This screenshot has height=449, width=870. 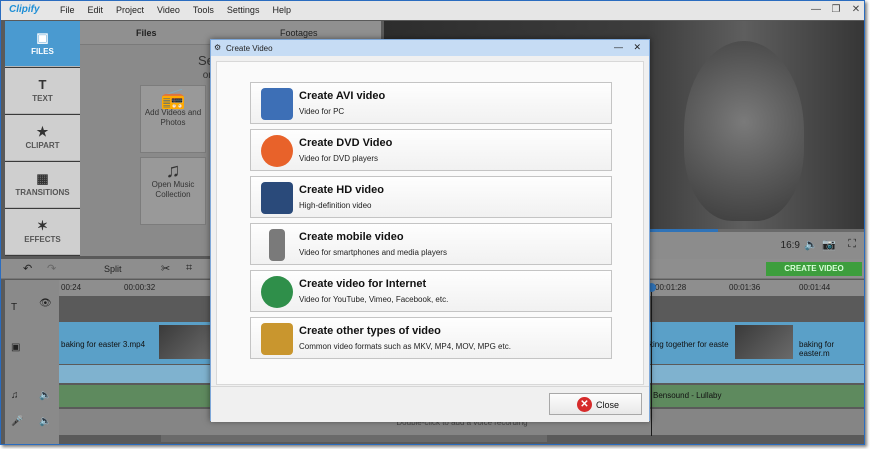 I want to click on dvd-icon, so click(x=277, y=151).